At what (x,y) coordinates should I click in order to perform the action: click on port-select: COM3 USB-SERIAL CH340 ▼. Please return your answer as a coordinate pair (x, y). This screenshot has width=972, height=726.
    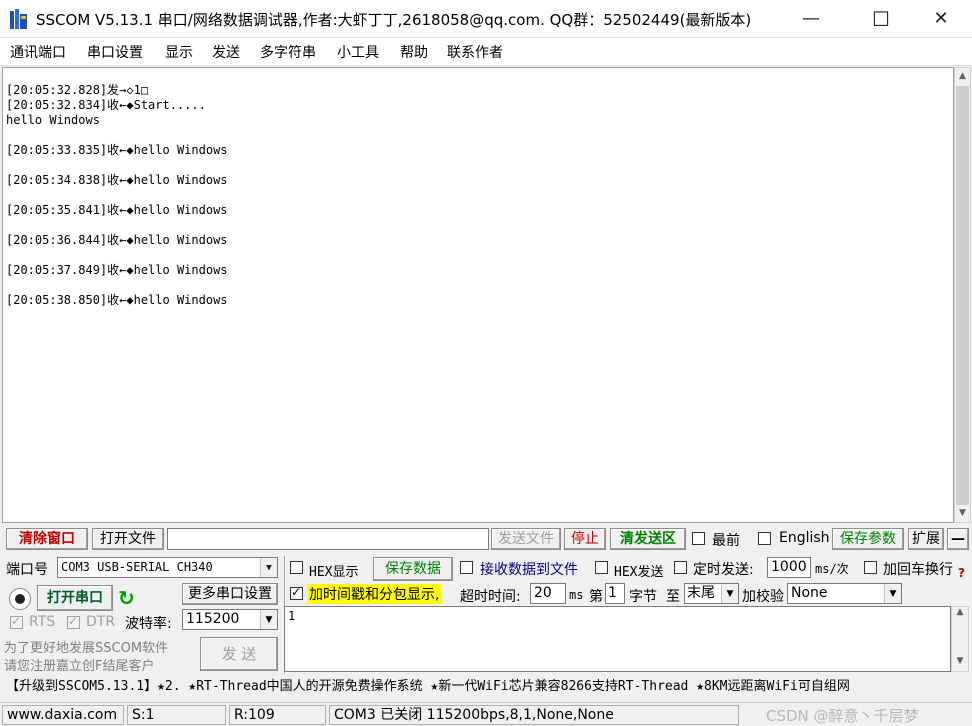
    Looking at the image, I should click on (167, 567).